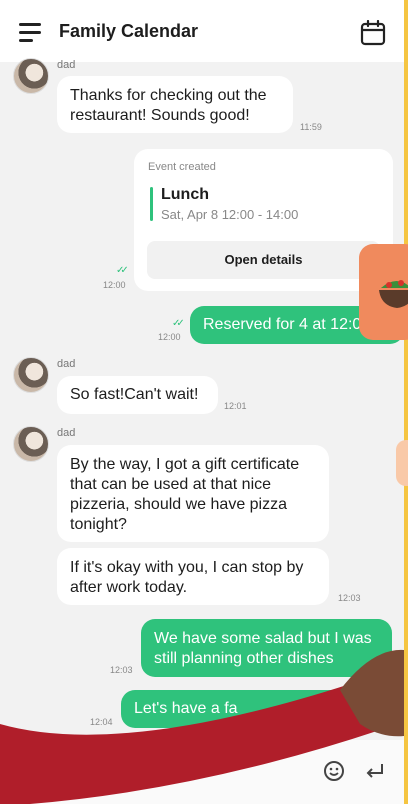 Image resolution: width=408 pixels, height=804 pixels. I want to click on event-label: Event created, so click(182, 167).